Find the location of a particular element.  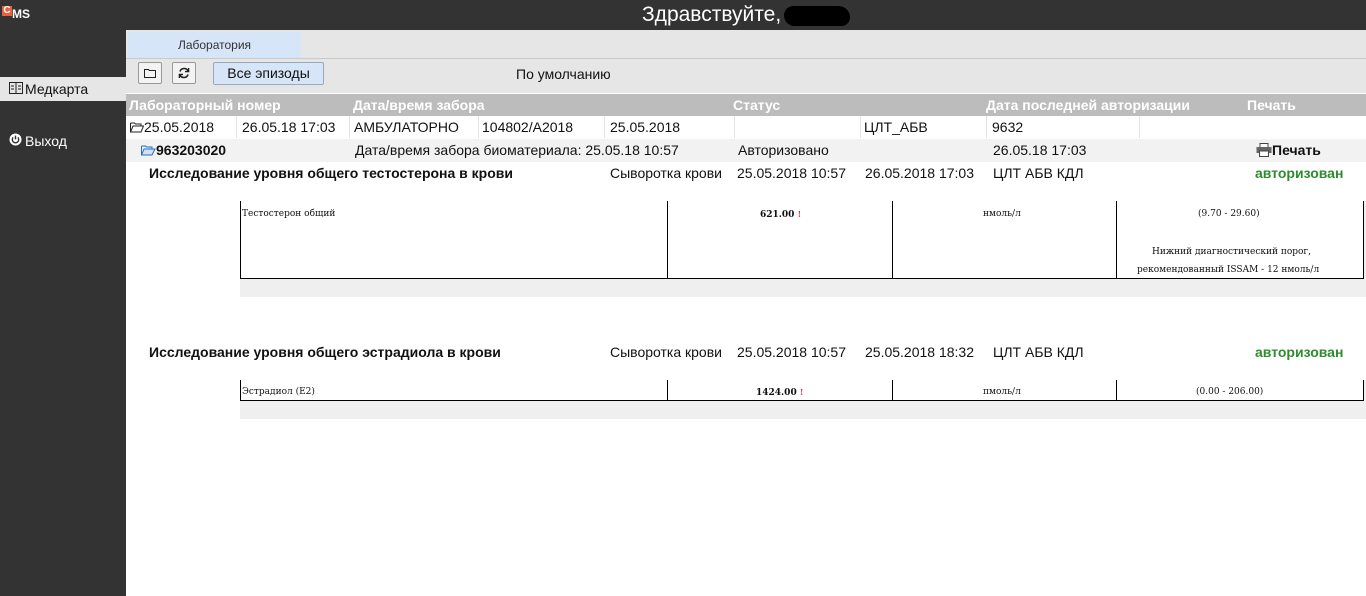

power-icon is located at coordinates (17, 141).